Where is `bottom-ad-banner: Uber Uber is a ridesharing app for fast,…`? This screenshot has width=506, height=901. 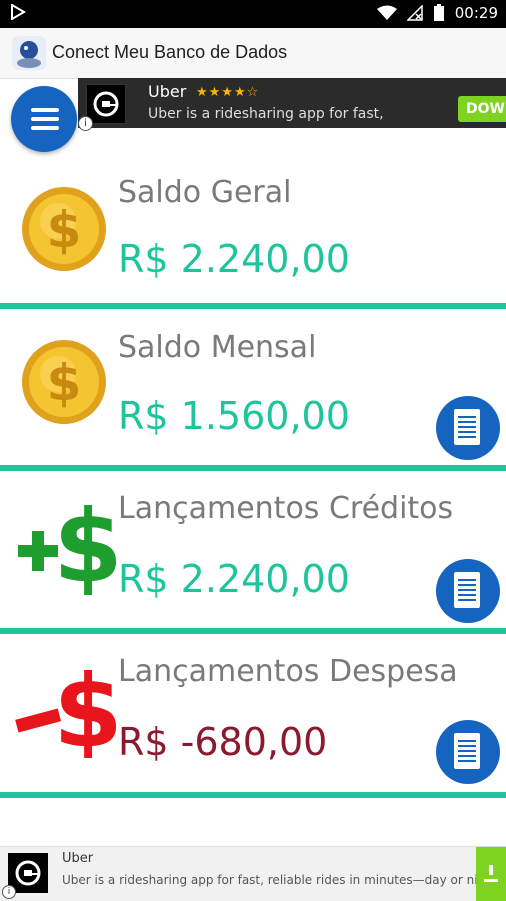 bottom-ad-banner: Uber Uber is a ridesharing app for fast,… is located at coordinates (253, 873).